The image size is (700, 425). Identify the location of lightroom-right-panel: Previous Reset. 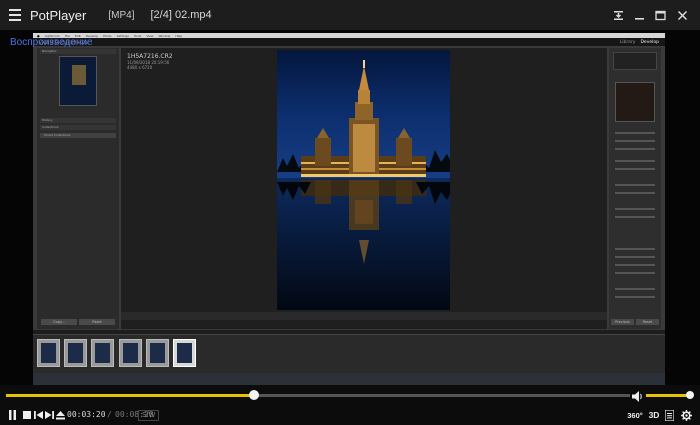
(635, 188).